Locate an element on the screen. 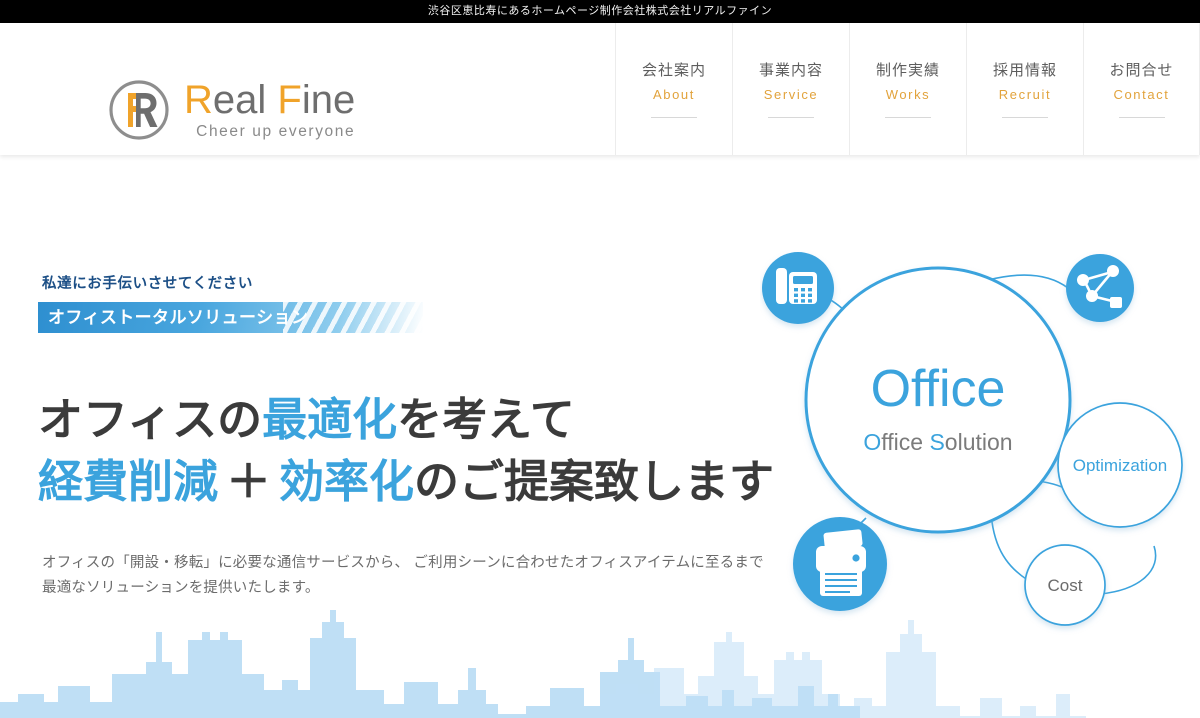 The width and height of the screenshot is (1200, 718). hero-ribbon-text: オフィストータルソリューション is located at coordinates (178, 317).